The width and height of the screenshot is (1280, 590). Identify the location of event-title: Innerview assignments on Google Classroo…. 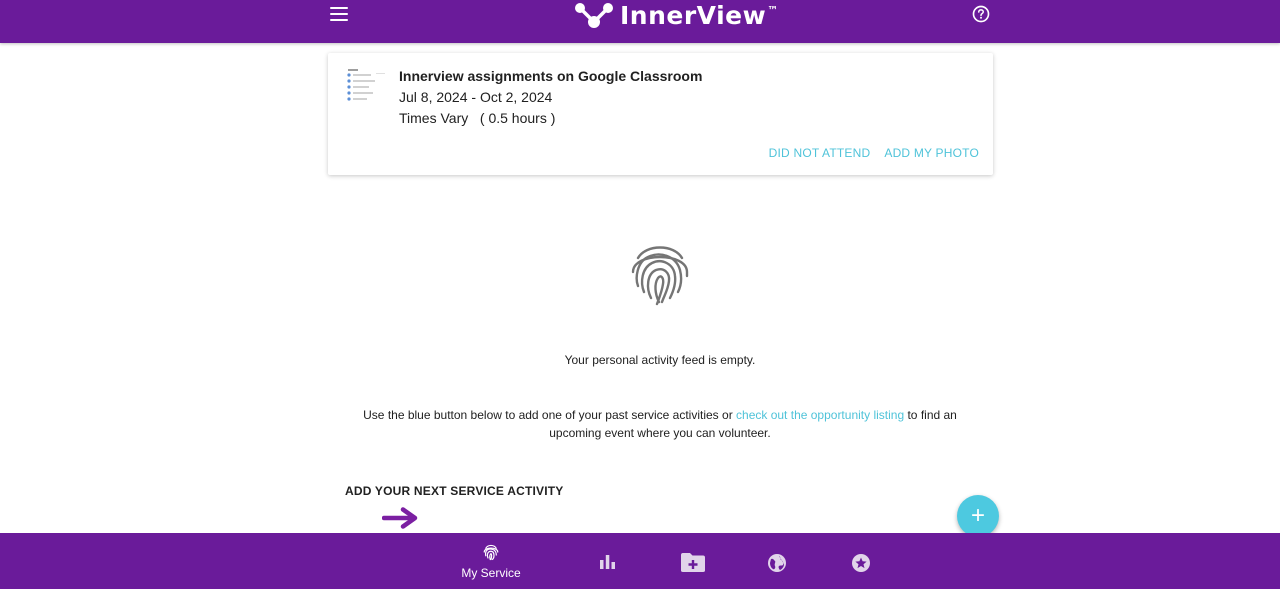
(551, 76).